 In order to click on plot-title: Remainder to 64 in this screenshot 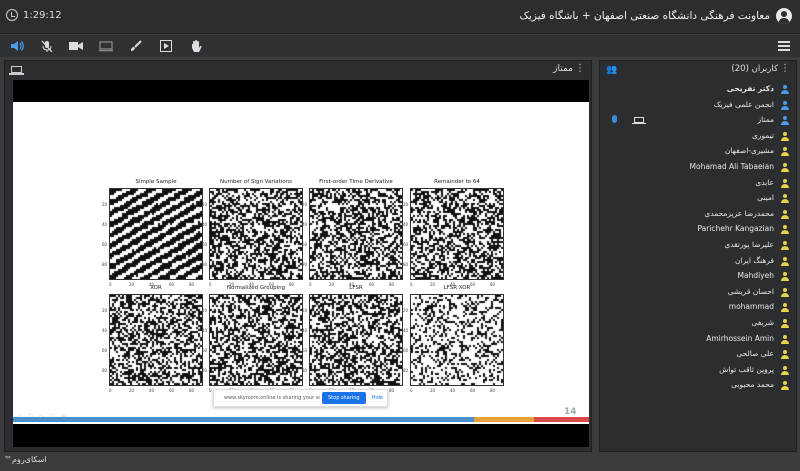, I will do `click(457, 182)`.